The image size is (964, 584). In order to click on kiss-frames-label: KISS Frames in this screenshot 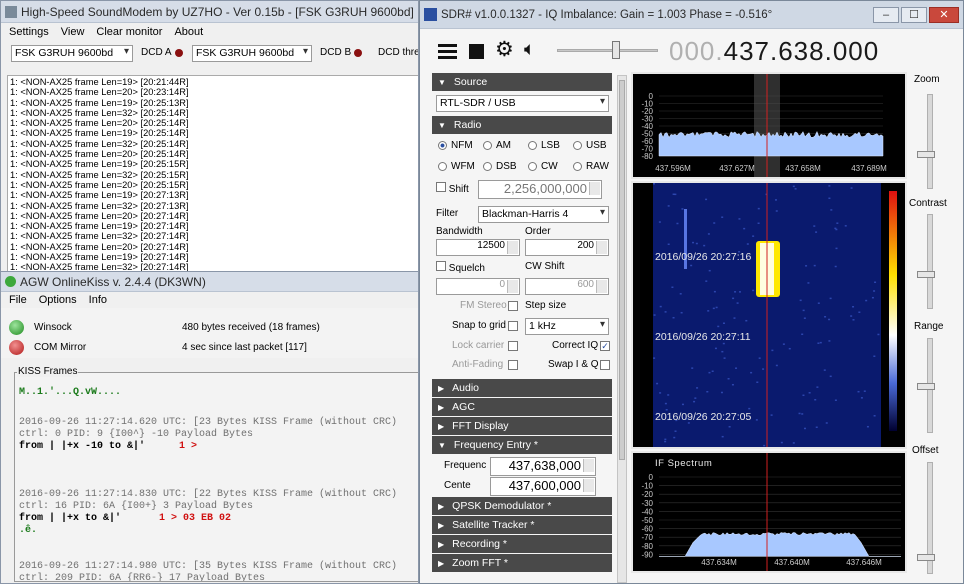, I will do `click(48, 371)`.